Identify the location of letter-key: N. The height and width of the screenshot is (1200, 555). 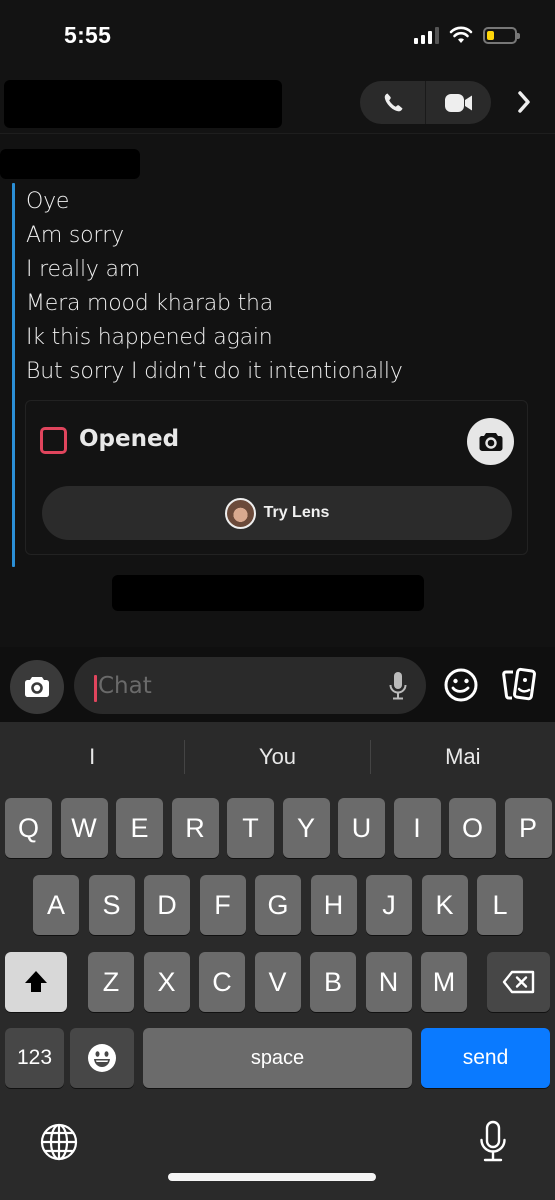
(388, 982).